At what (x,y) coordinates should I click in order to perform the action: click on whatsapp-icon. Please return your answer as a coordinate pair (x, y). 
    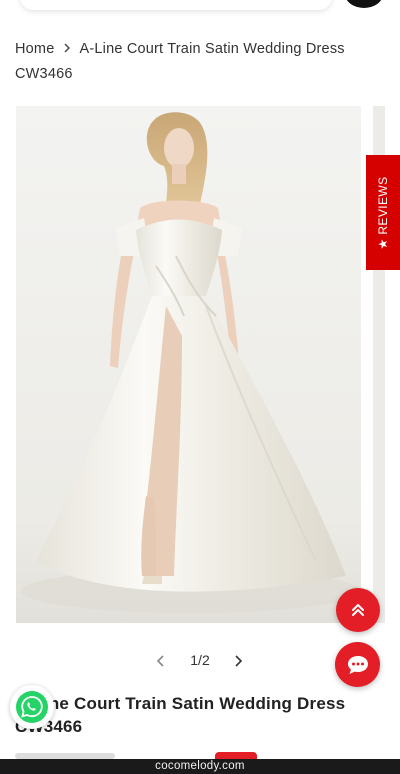
    Looking at the image, I should click on (32, 707).